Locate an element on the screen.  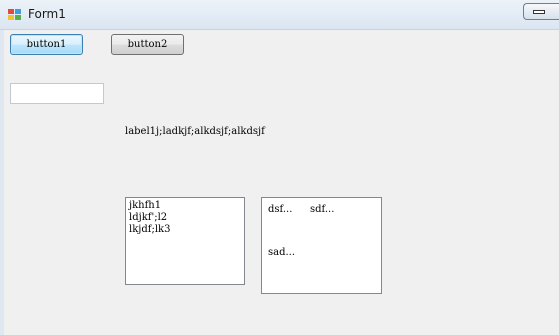
list-item: ldjkf';l2 is located at coordinates (185, 218).